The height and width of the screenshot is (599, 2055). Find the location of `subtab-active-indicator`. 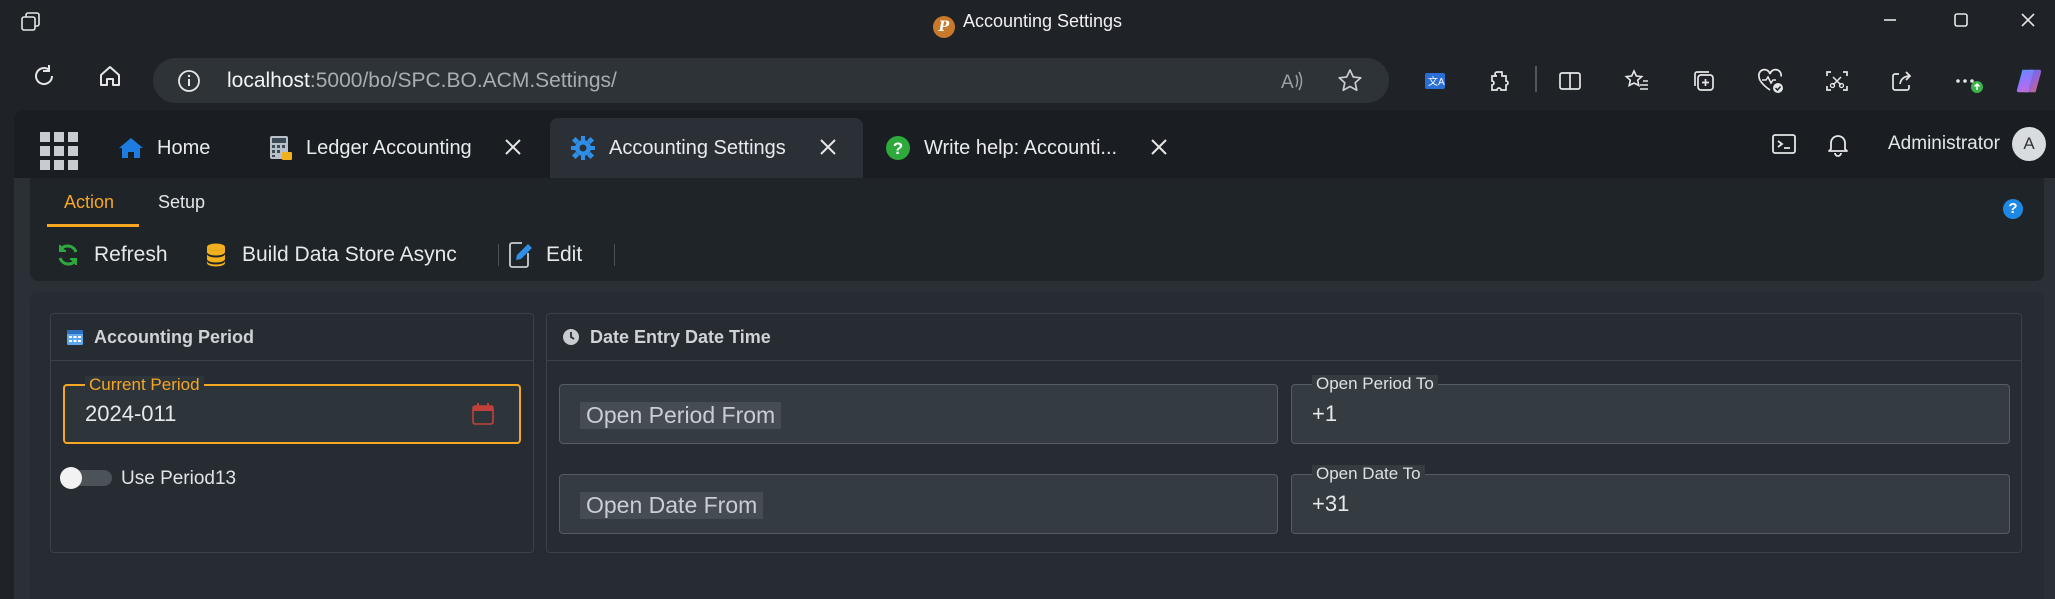

subtab-active-indicator is located at coordinates (93, 225).